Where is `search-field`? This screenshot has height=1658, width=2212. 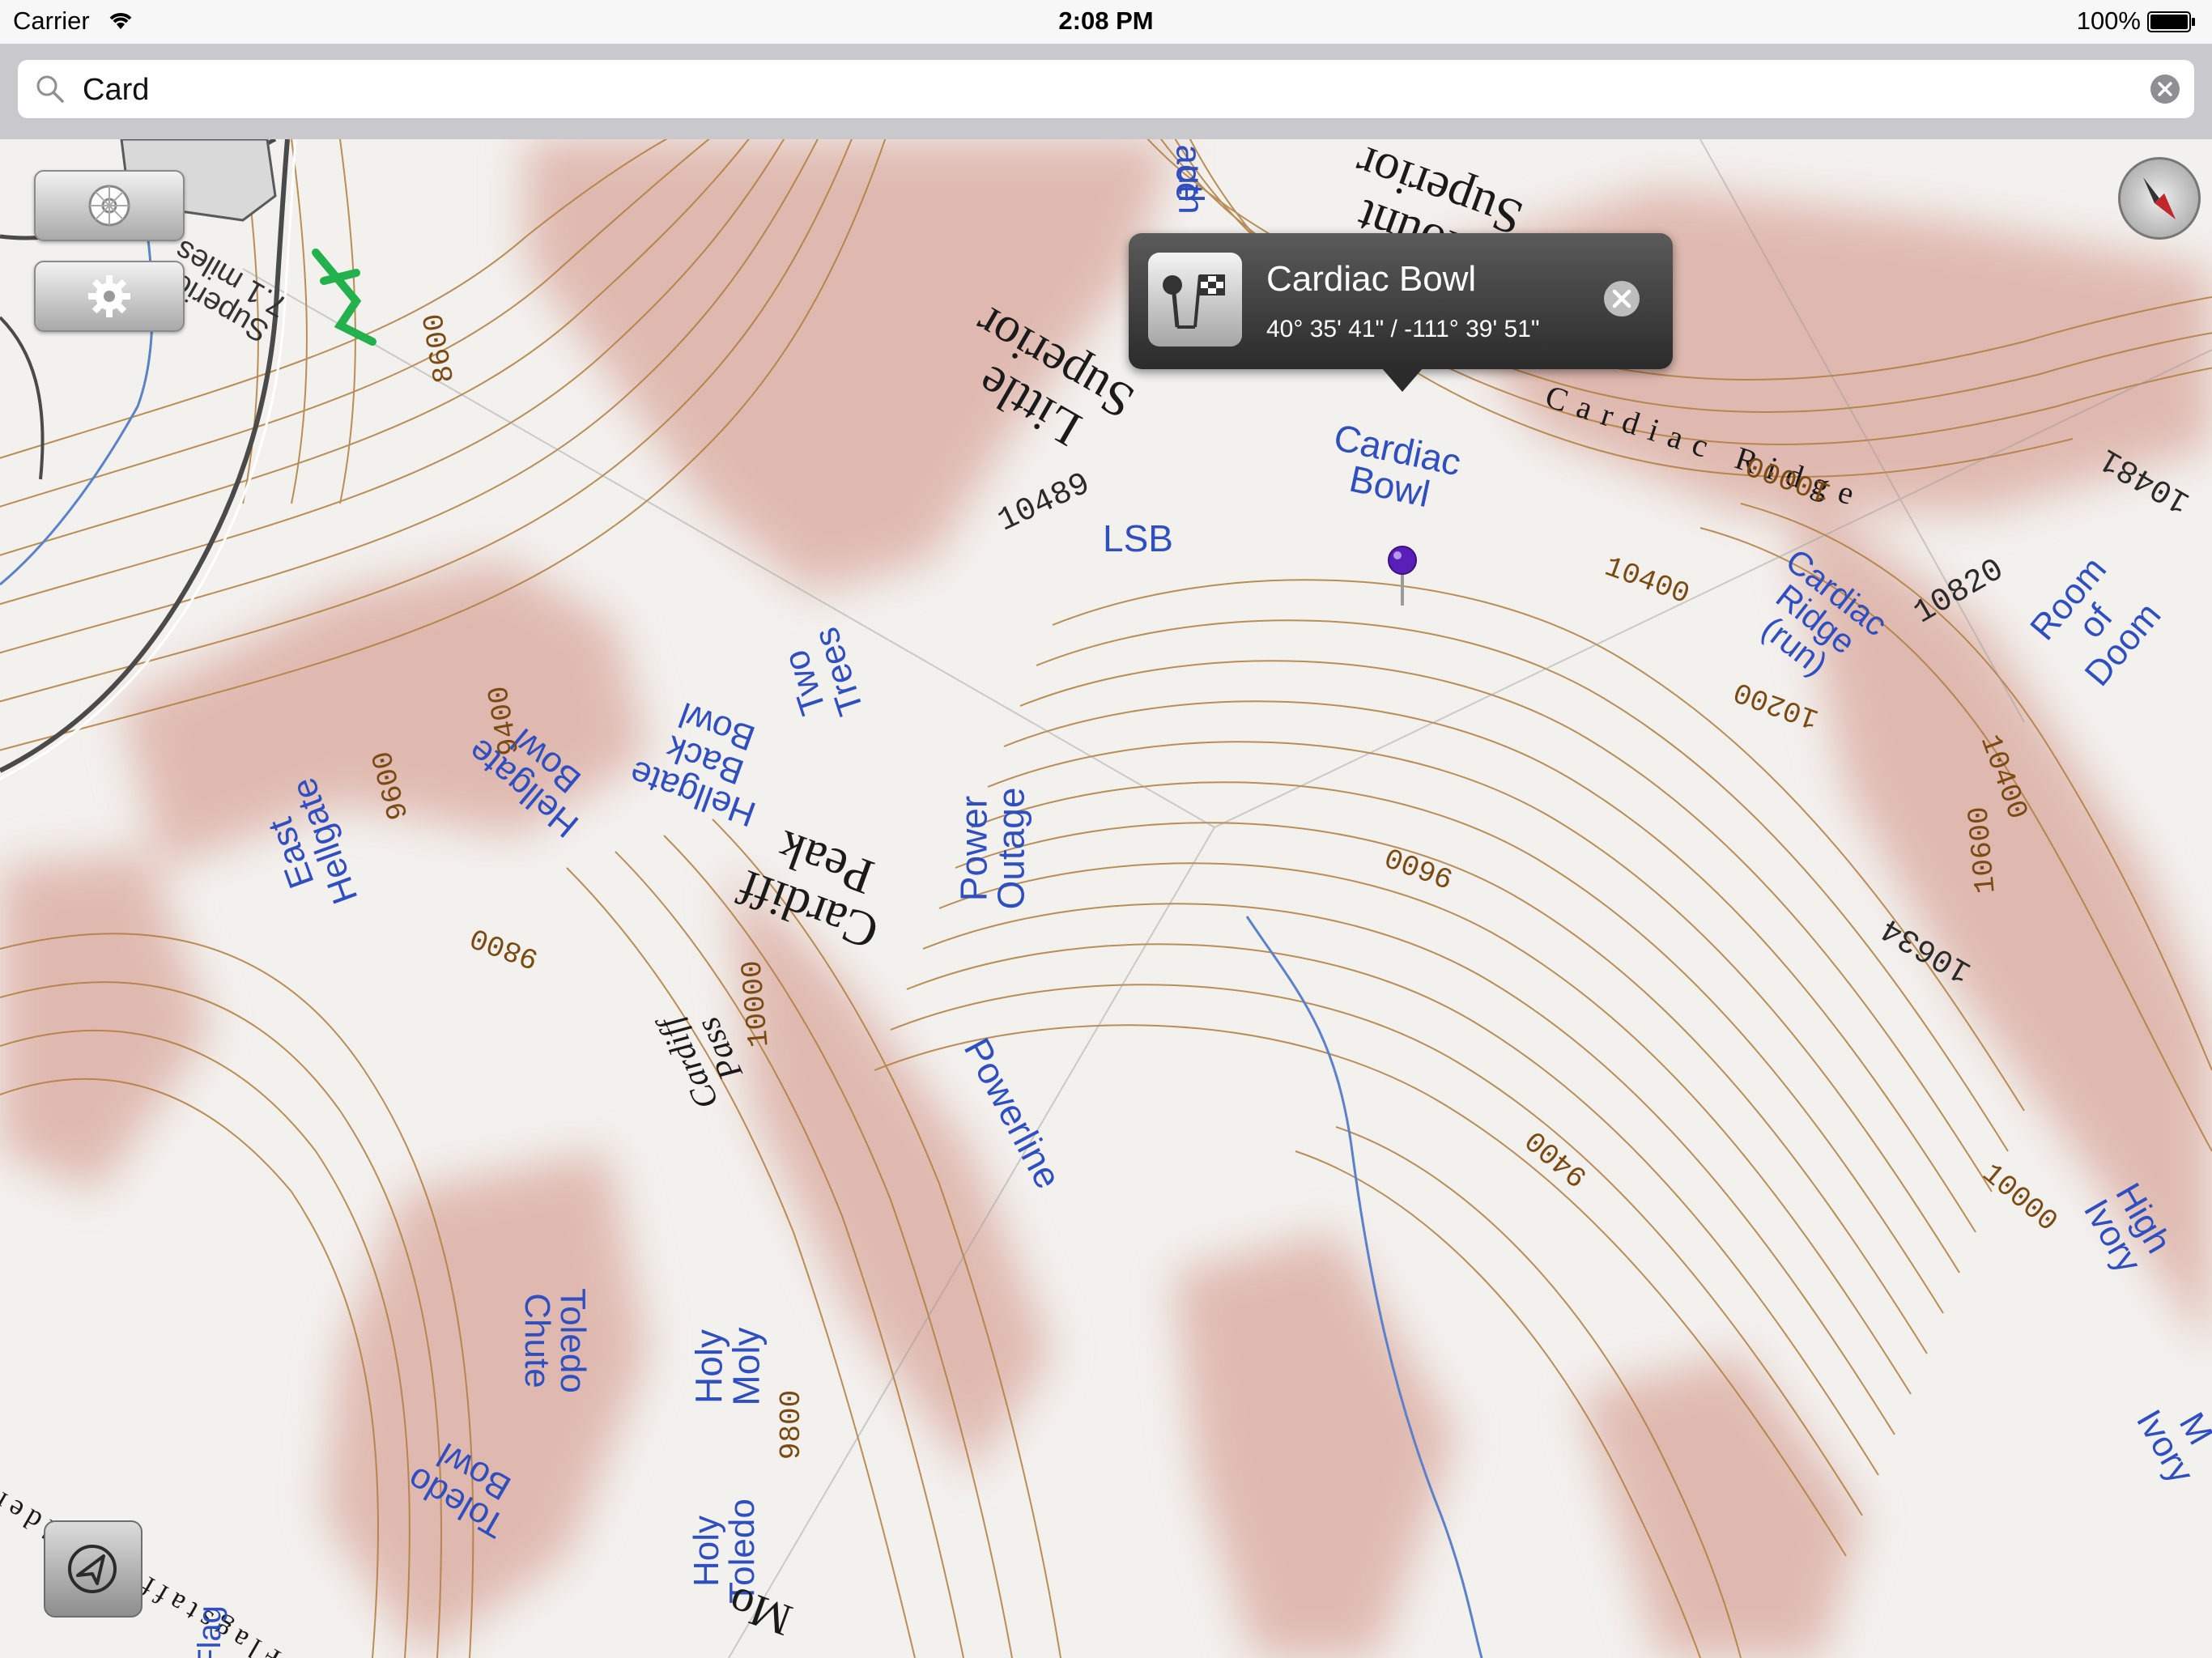 search-field is located at coordinates (1106, 90).